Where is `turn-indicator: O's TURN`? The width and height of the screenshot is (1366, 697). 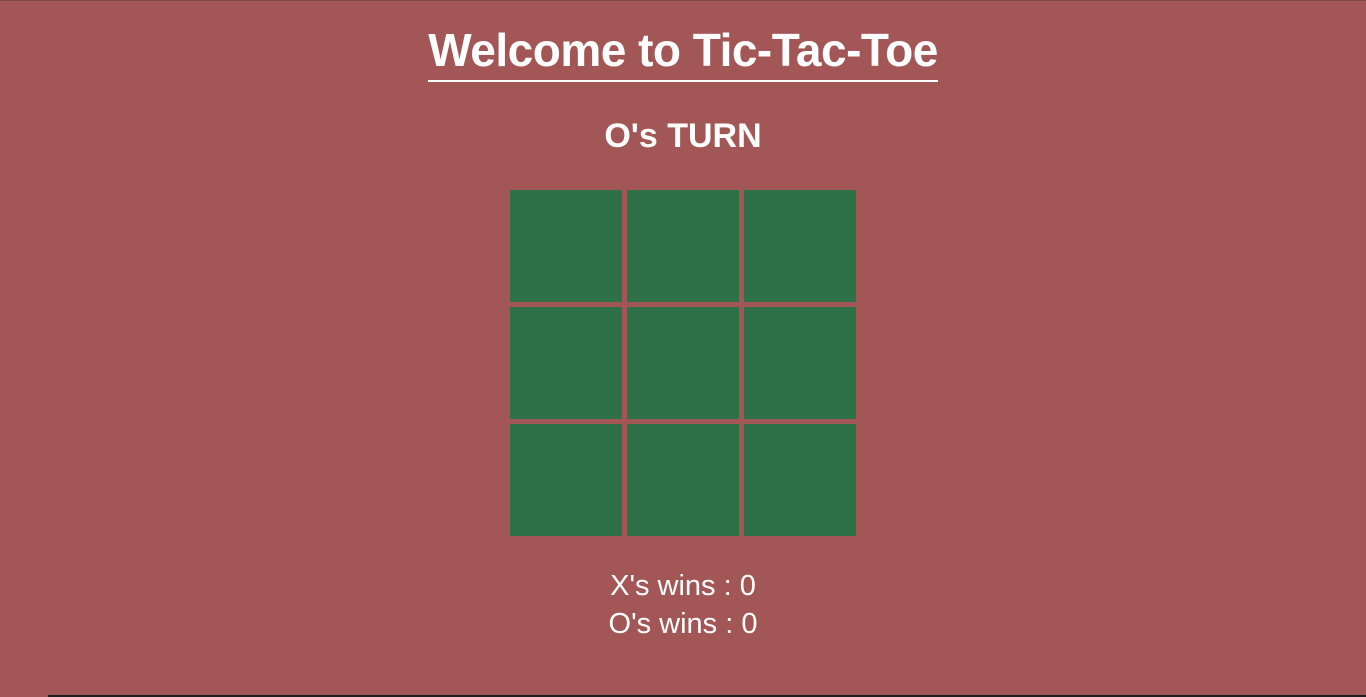 turn-indicator: O's TURN is located at coordinates (683, 136).